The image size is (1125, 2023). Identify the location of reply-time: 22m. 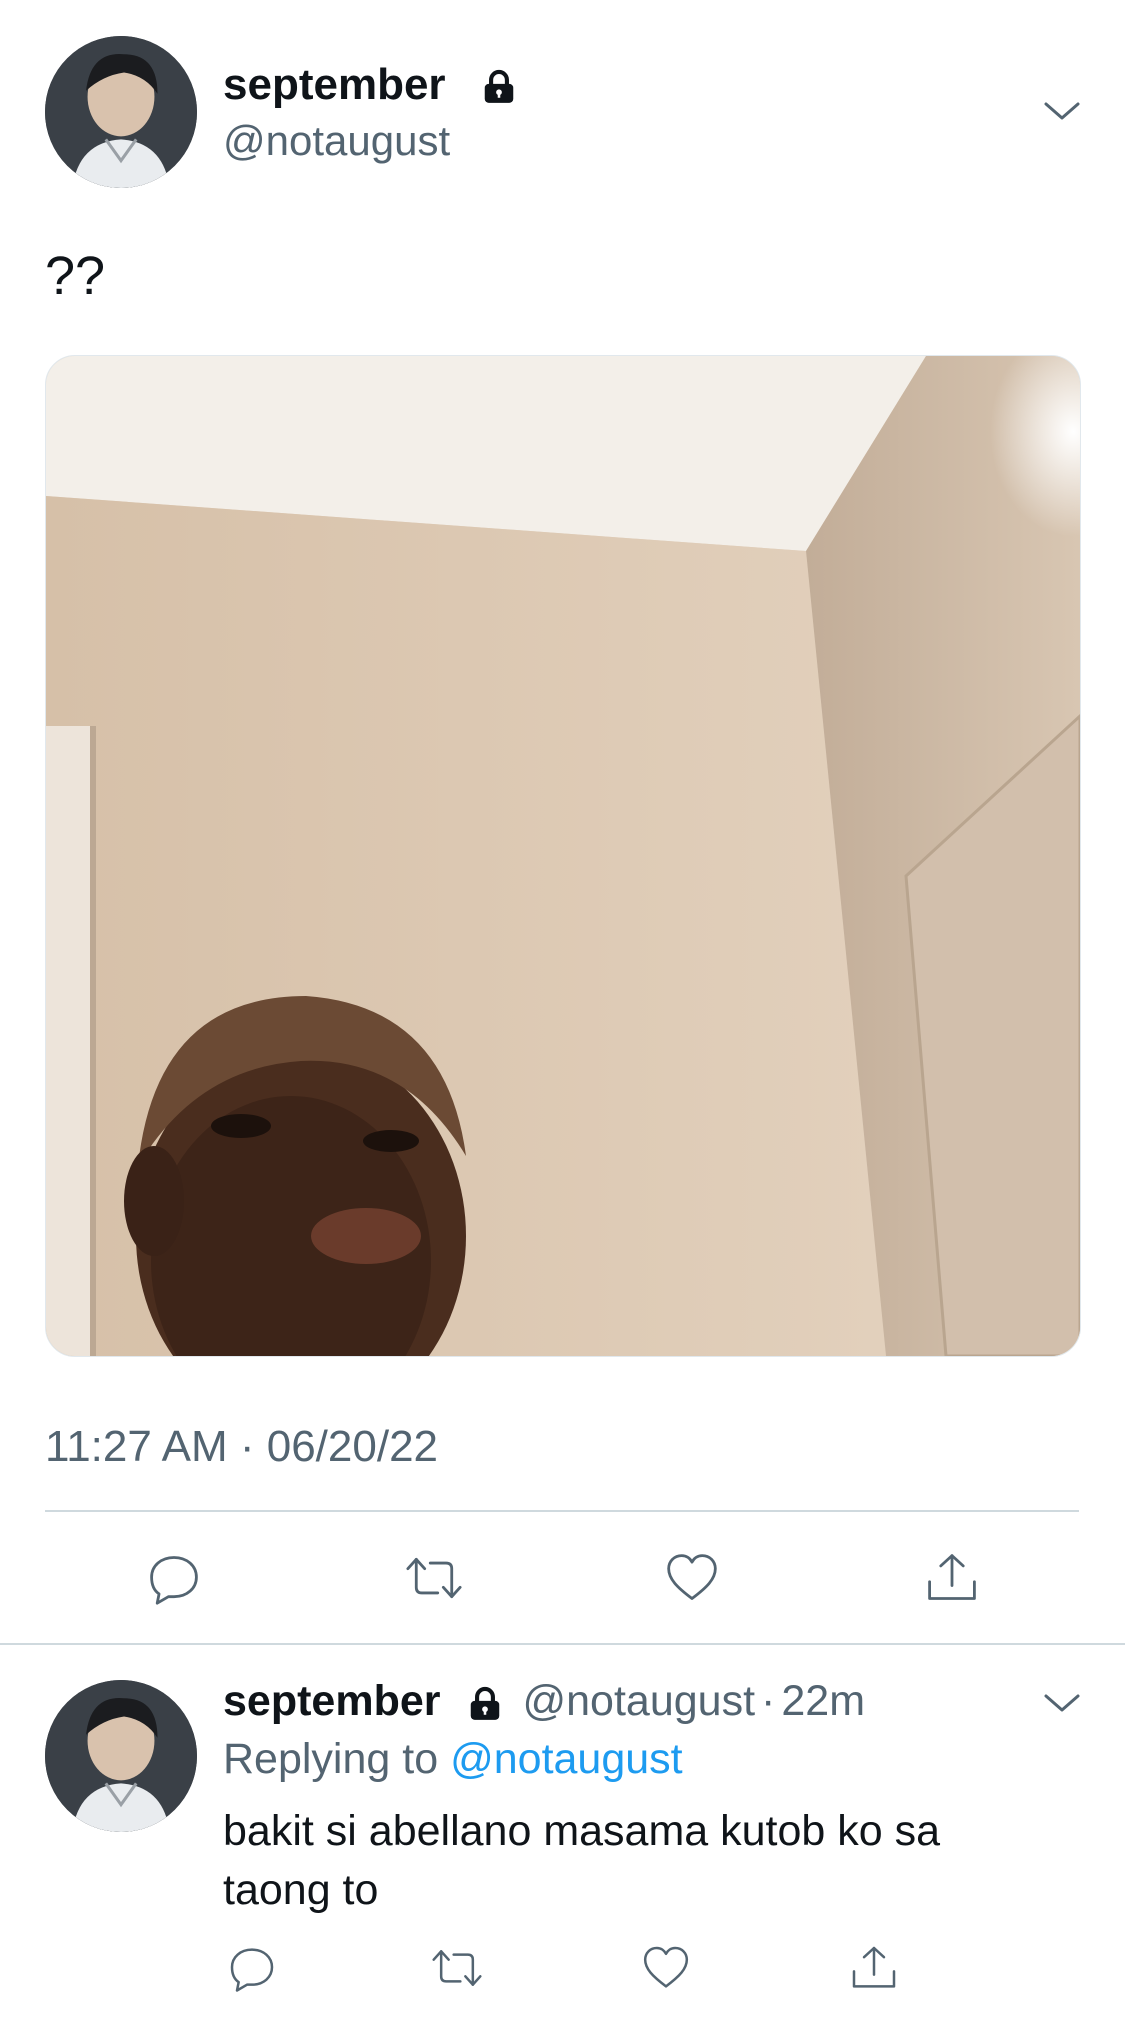
(823, 1701).